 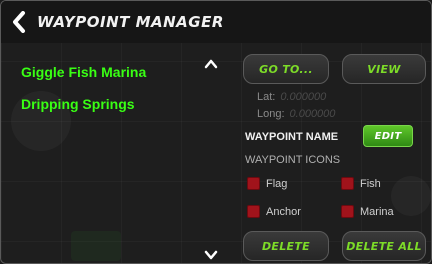 I want to click on marina-checkbox: Marina, so click(x=367, y=211).